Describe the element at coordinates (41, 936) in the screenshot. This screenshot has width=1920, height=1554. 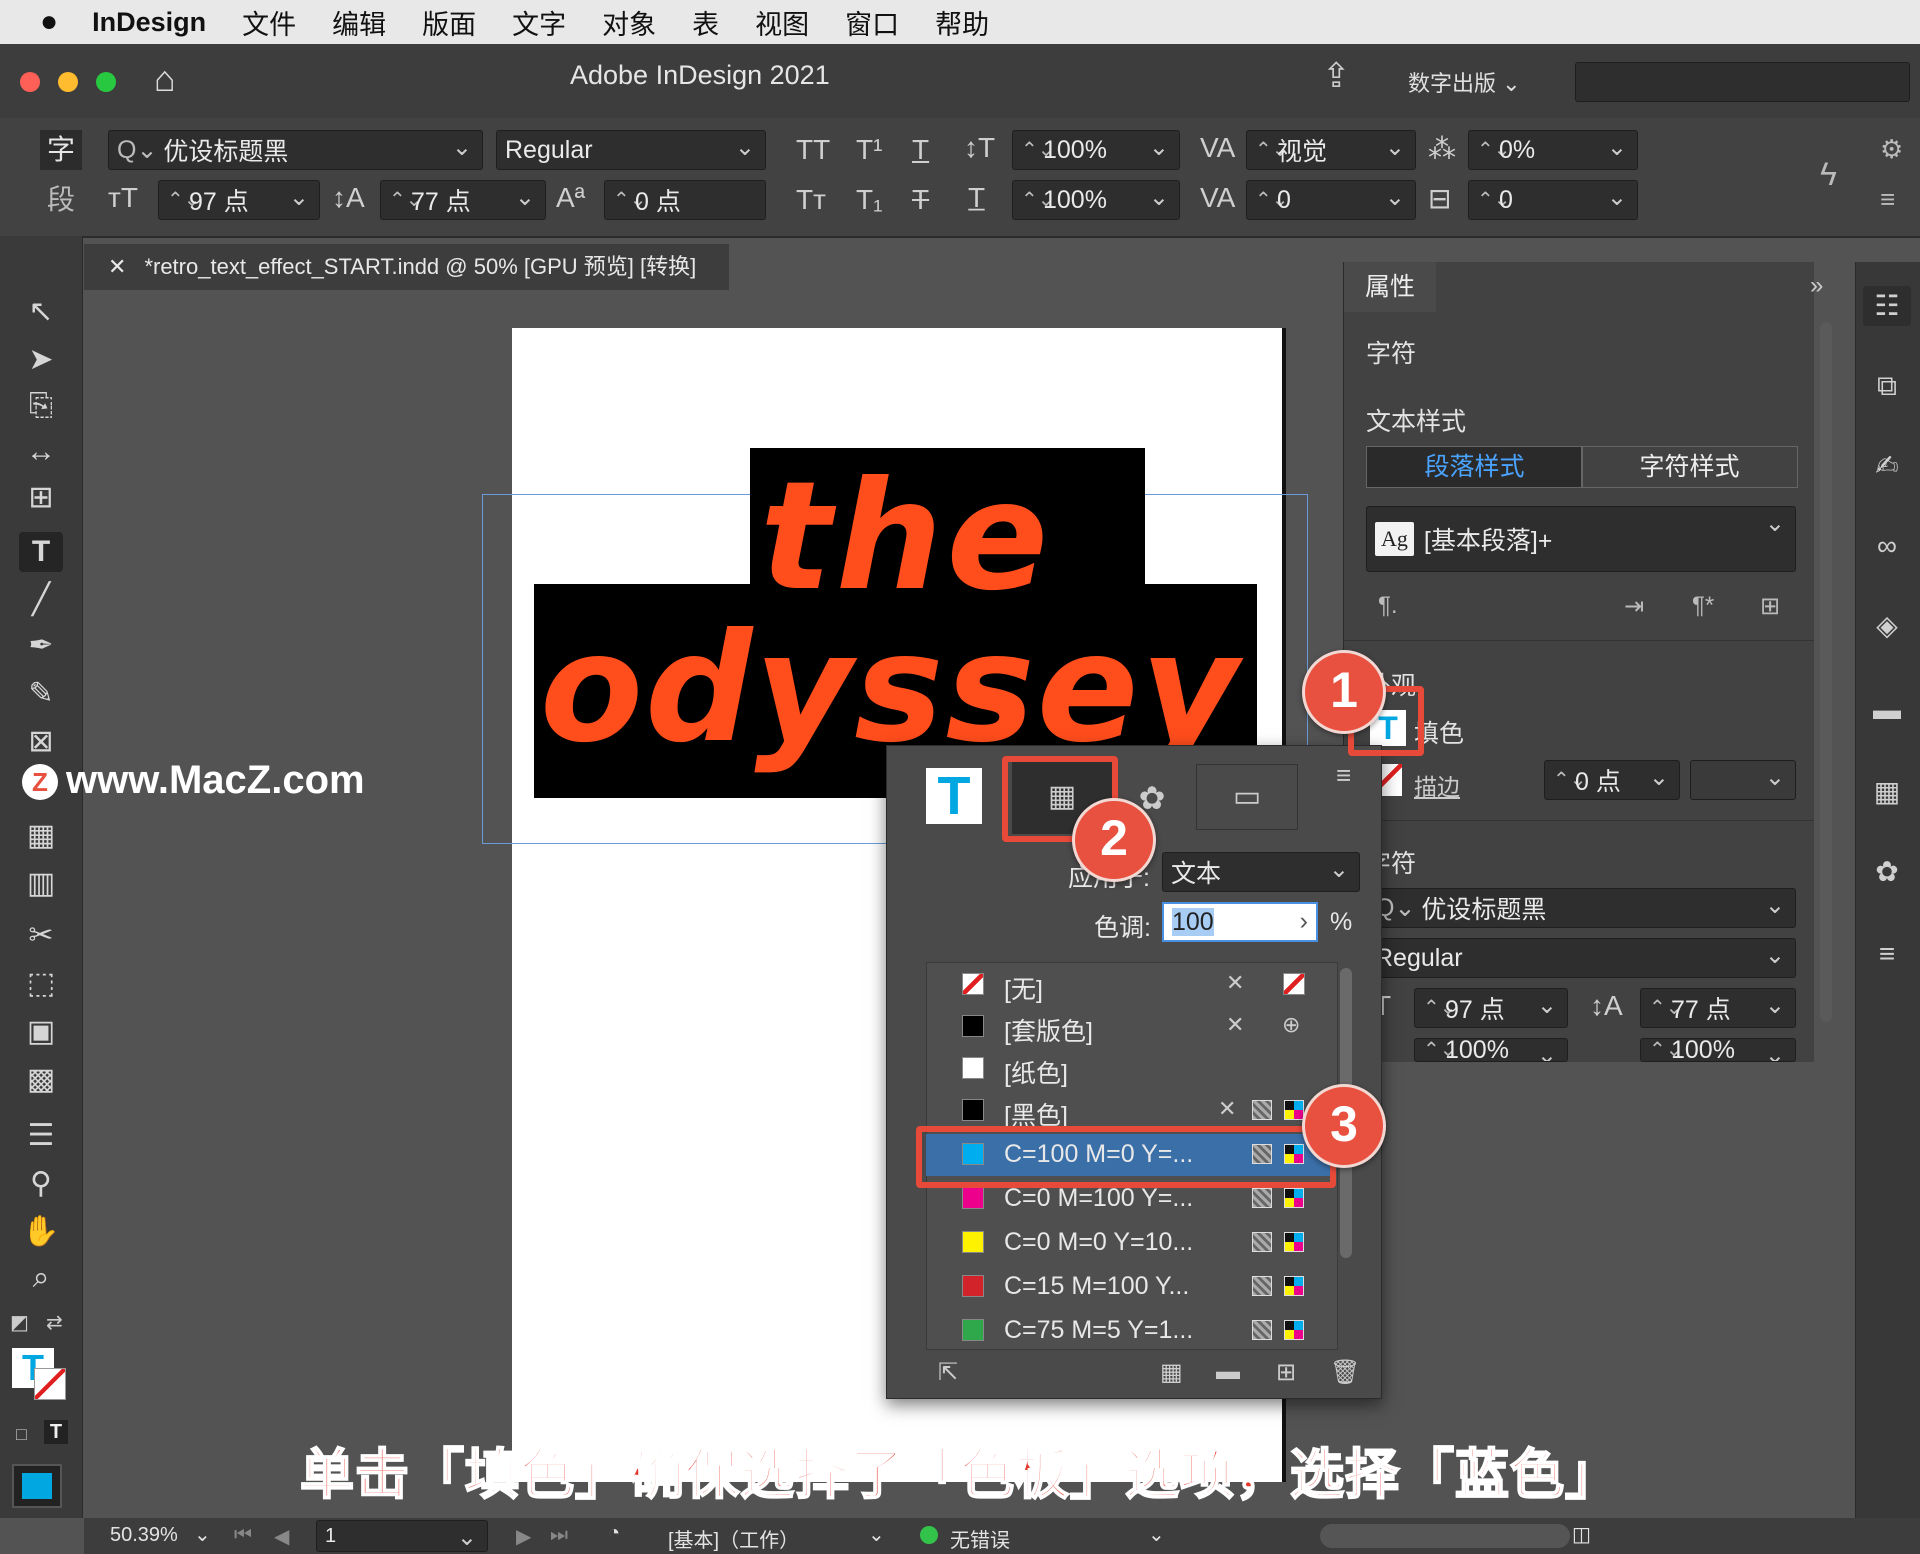
I see `scissors-tool-icon: ✂` at that location.